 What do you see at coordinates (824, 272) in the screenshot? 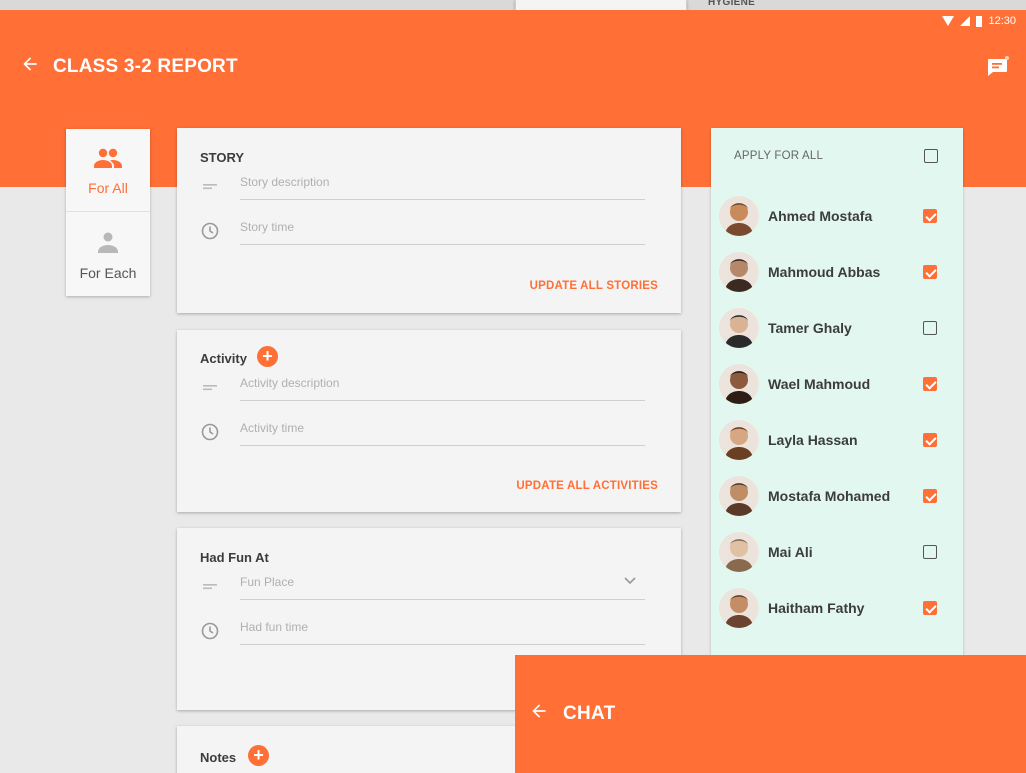
I see `student-name: Mahmoud Abbas` at bounding box center [824, 272].